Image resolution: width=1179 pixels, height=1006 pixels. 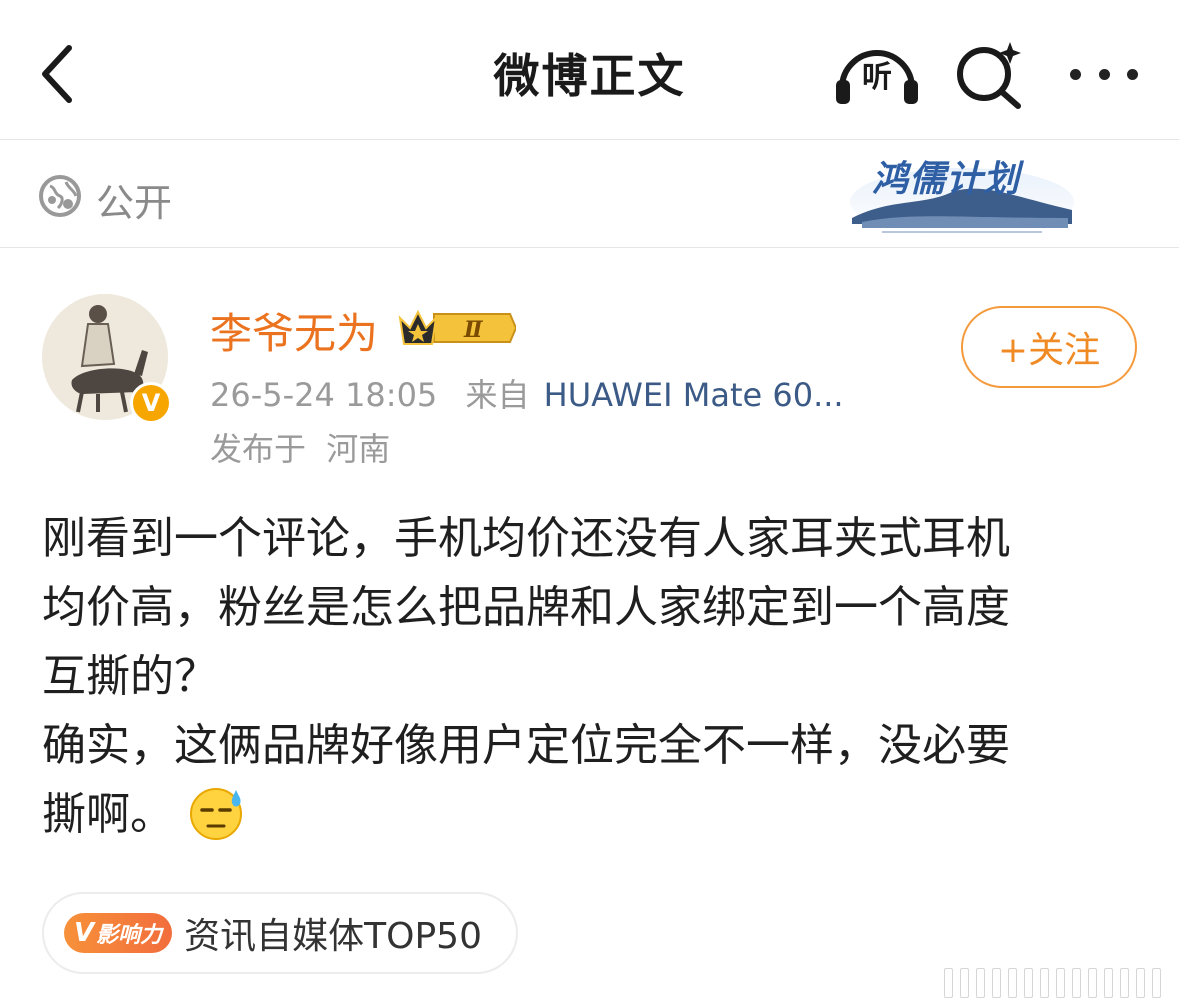 I want to click on search-sparkle-icon, so click(x=989, y=75).